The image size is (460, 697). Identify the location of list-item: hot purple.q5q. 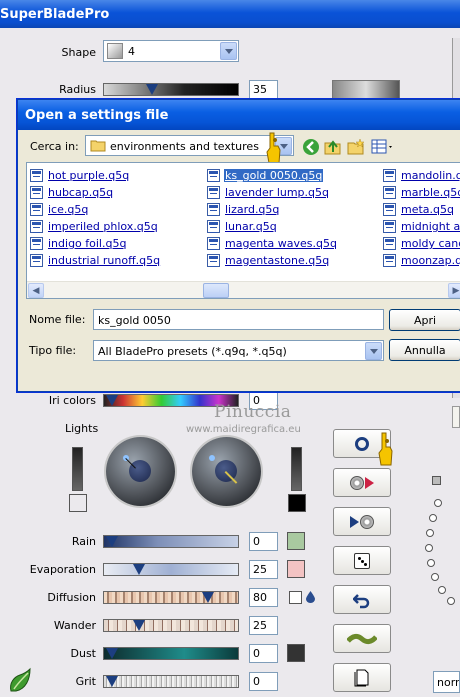
(95, 175).